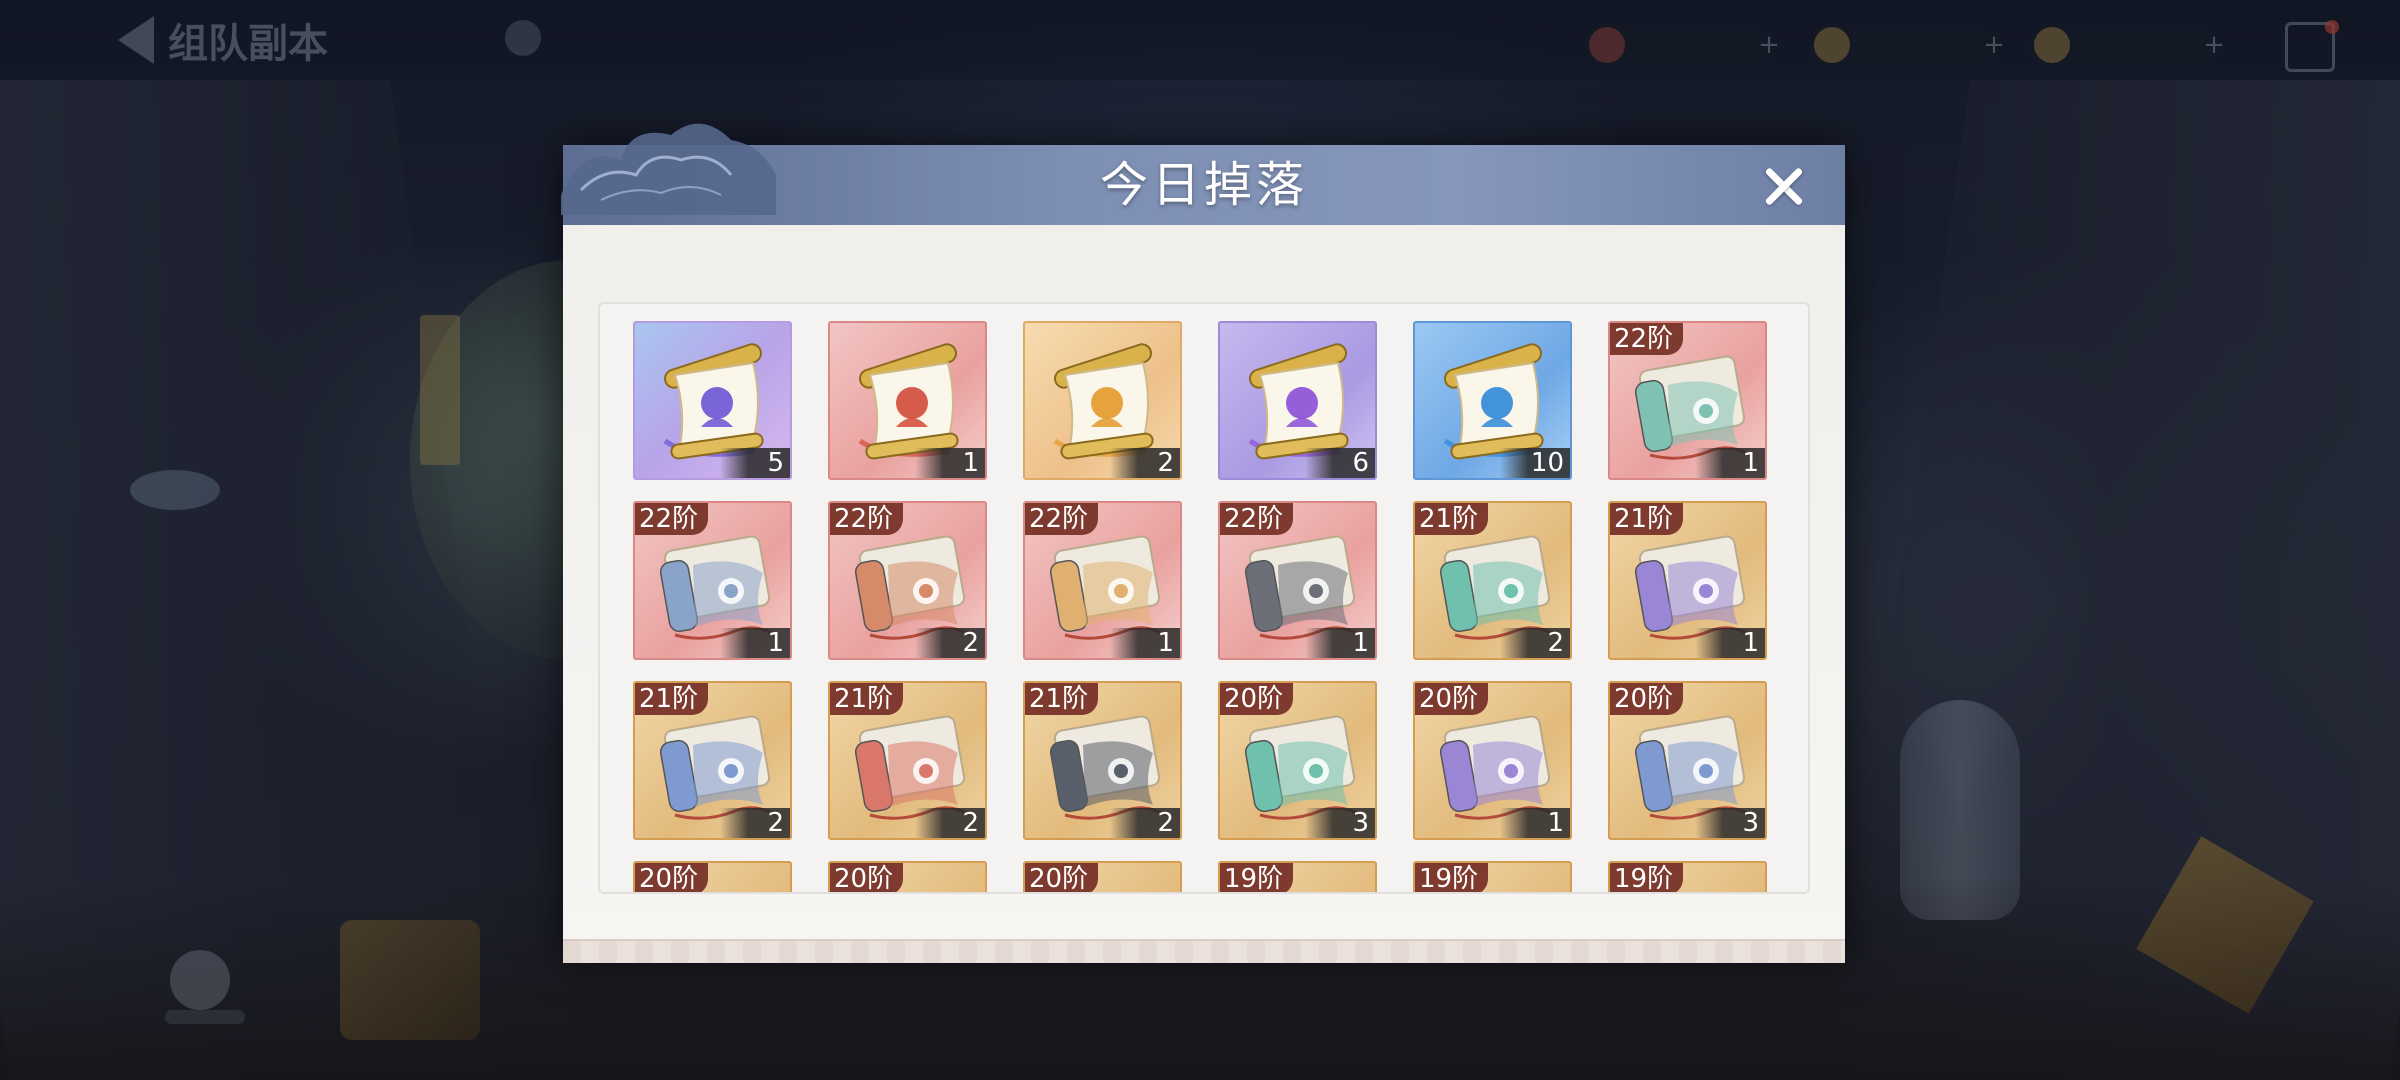  I want to click on close-button, so click(1784, 186).